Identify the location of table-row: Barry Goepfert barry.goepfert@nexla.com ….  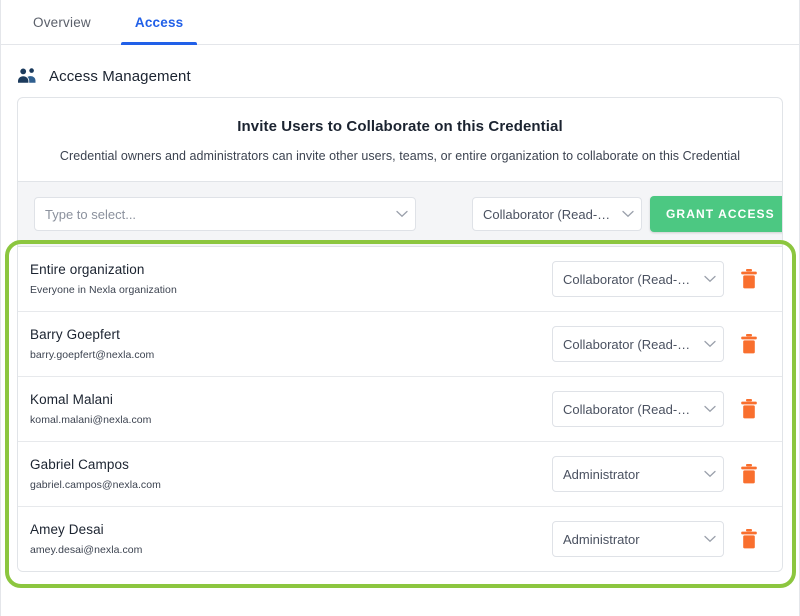
(400, 343).